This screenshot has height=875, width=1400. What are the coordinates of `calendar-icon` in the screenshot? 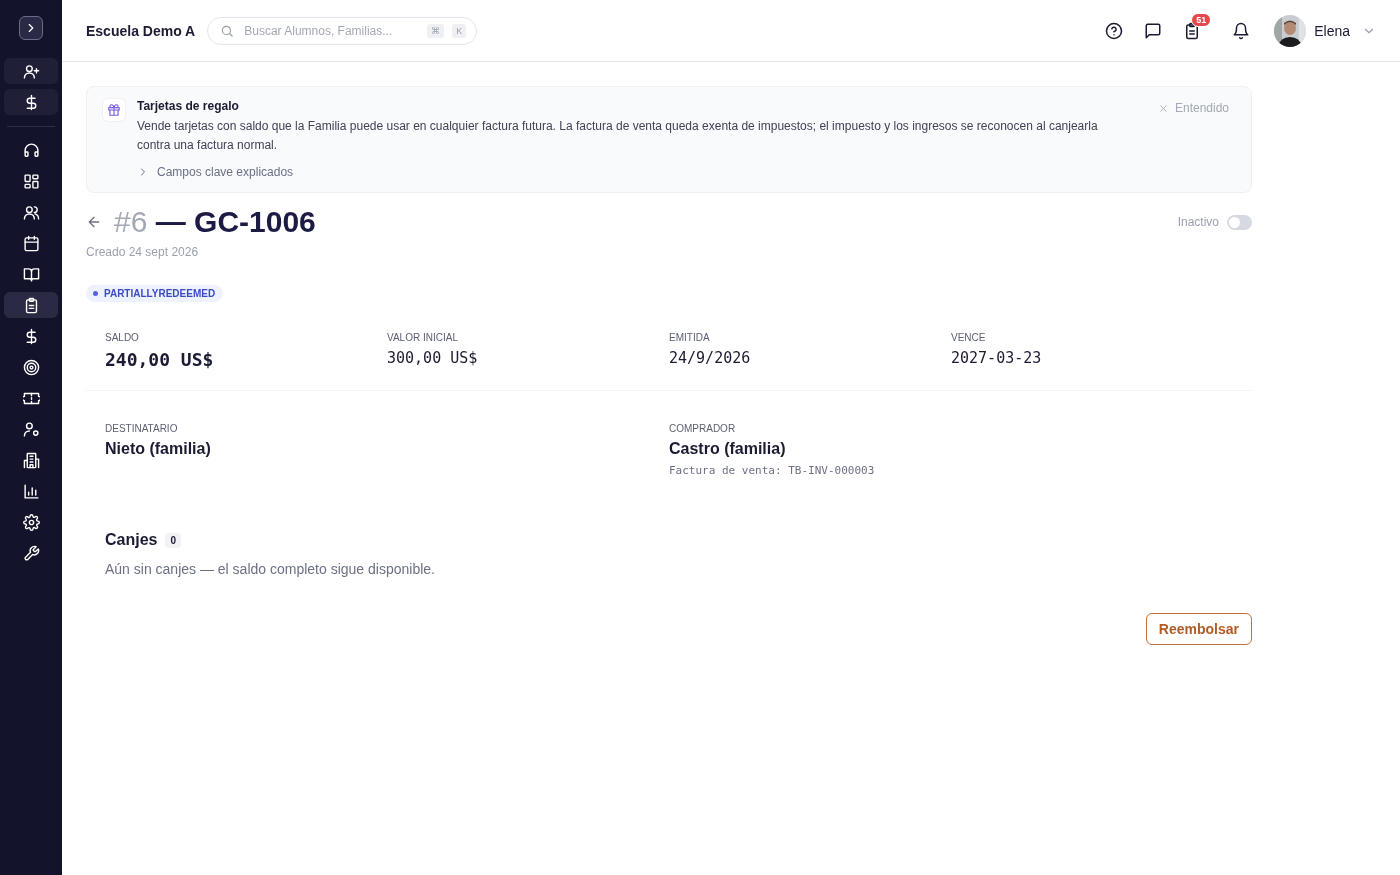 It's located at (31, 243).